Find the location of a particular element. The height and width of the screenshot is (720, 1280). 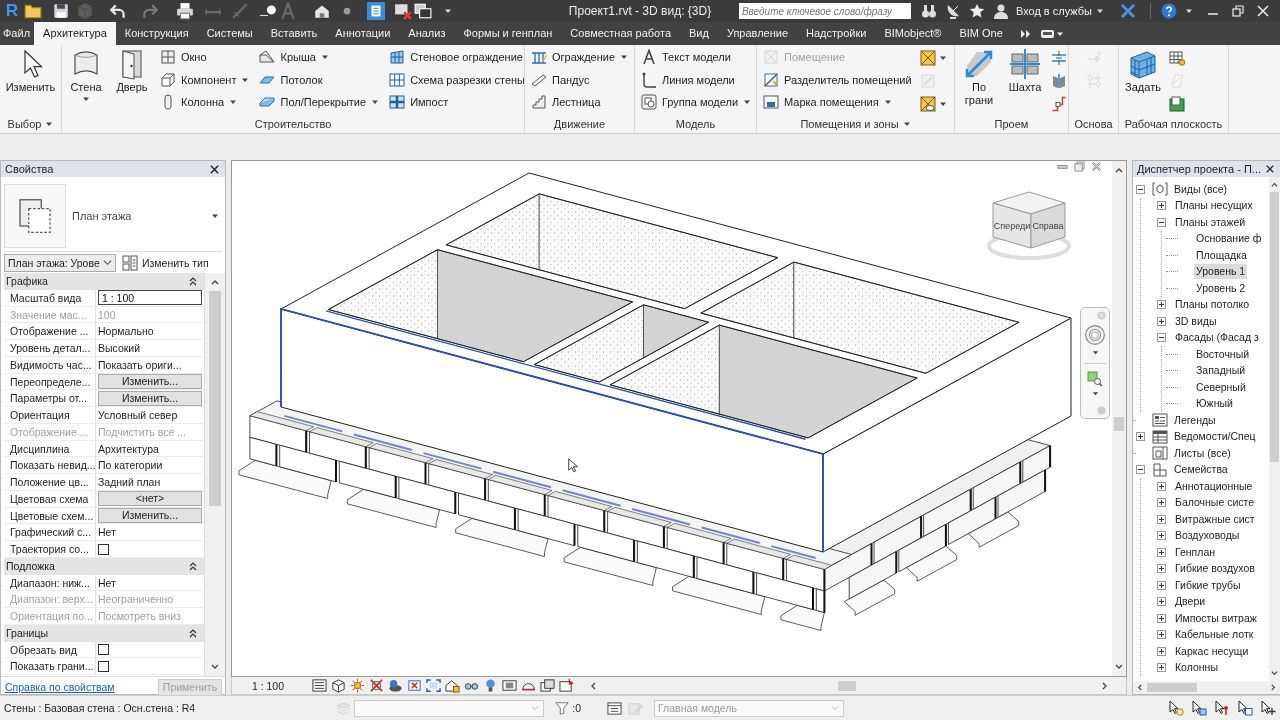

window-list-icon is located at coordinates (614, 708).